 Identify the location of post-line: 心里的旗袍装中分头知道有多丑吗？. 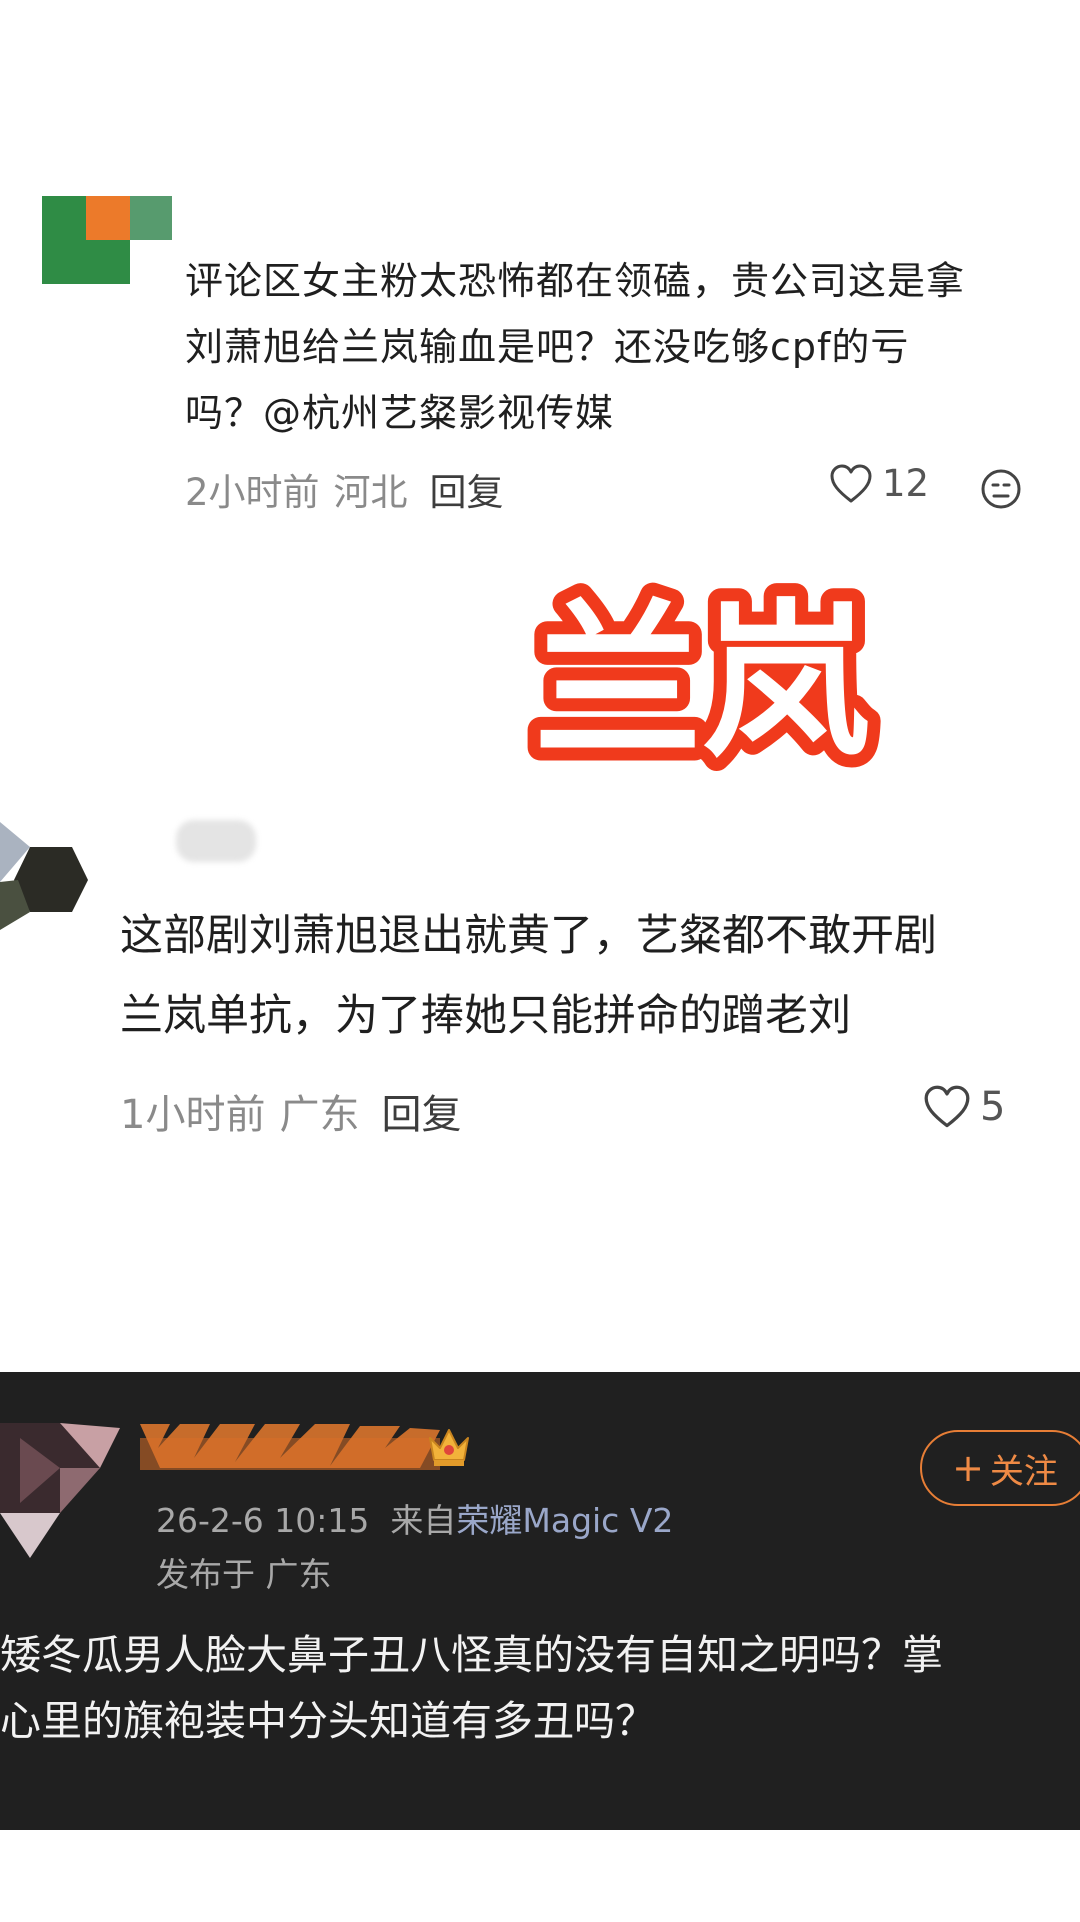
(328, 1721).